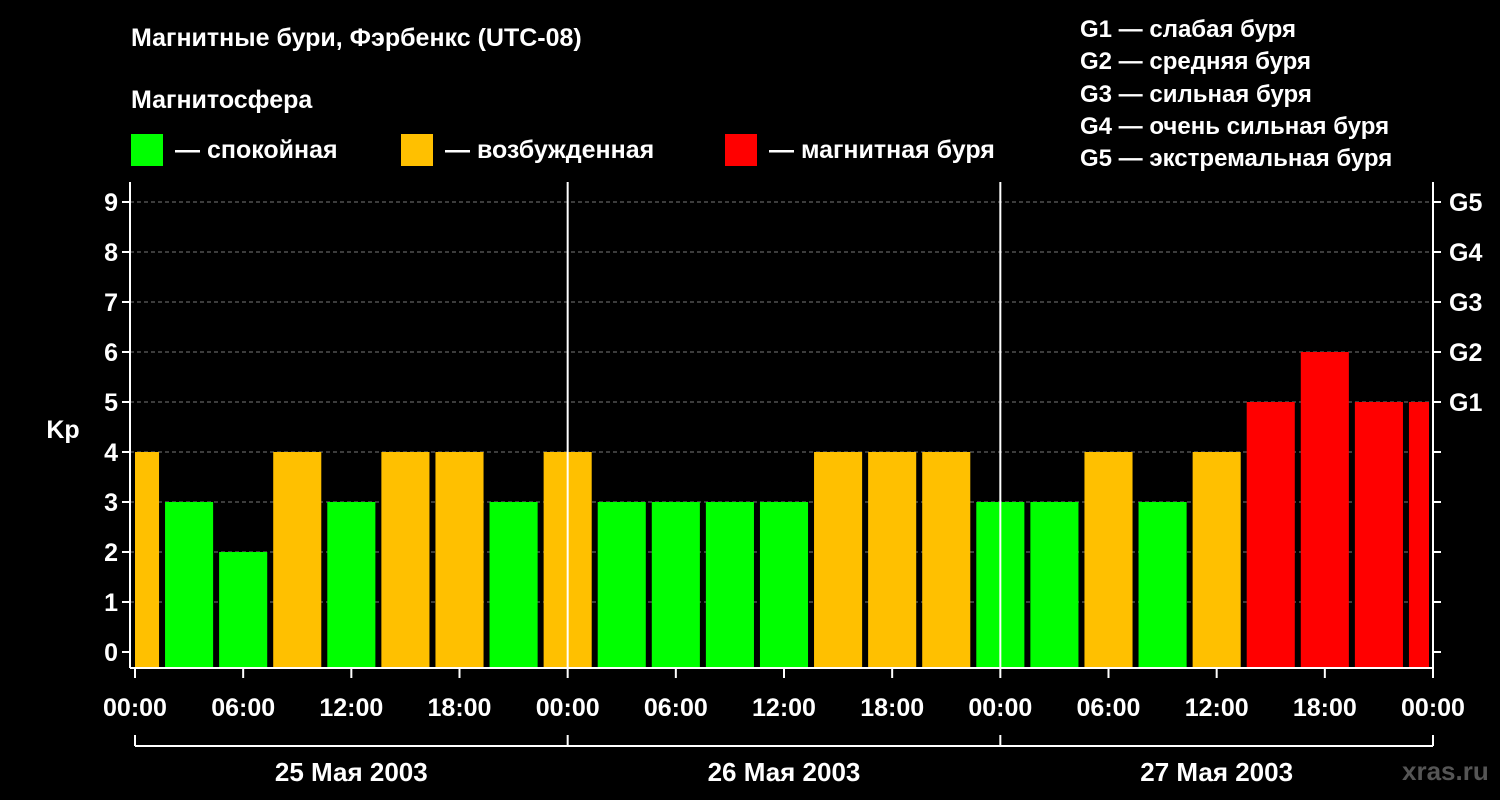 Image resolution: width=1500 pixels, height=800 pixels. I want to click on y-tick-label: 3, so click(111, 503).